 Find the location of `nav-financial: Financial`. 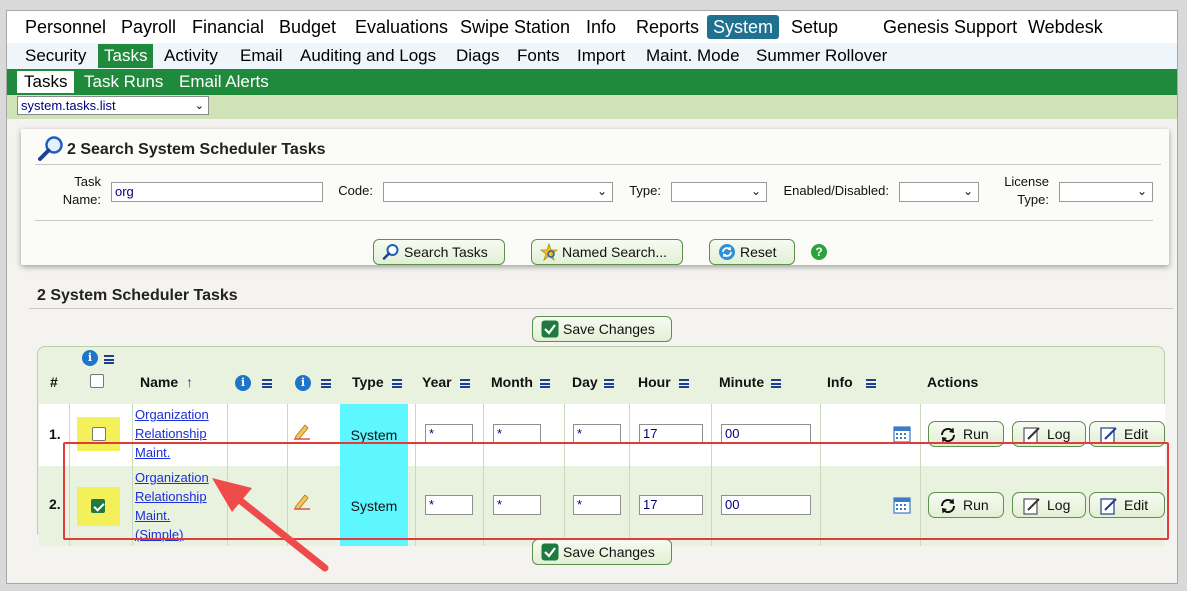

nav-financial: Financial is located at coordinates (228, 27).